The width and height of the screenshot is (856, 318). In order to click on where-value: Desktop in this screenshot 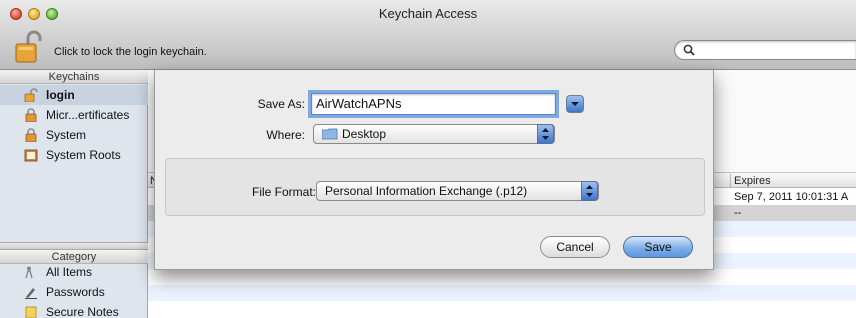, I will do `click(364, 134)`.